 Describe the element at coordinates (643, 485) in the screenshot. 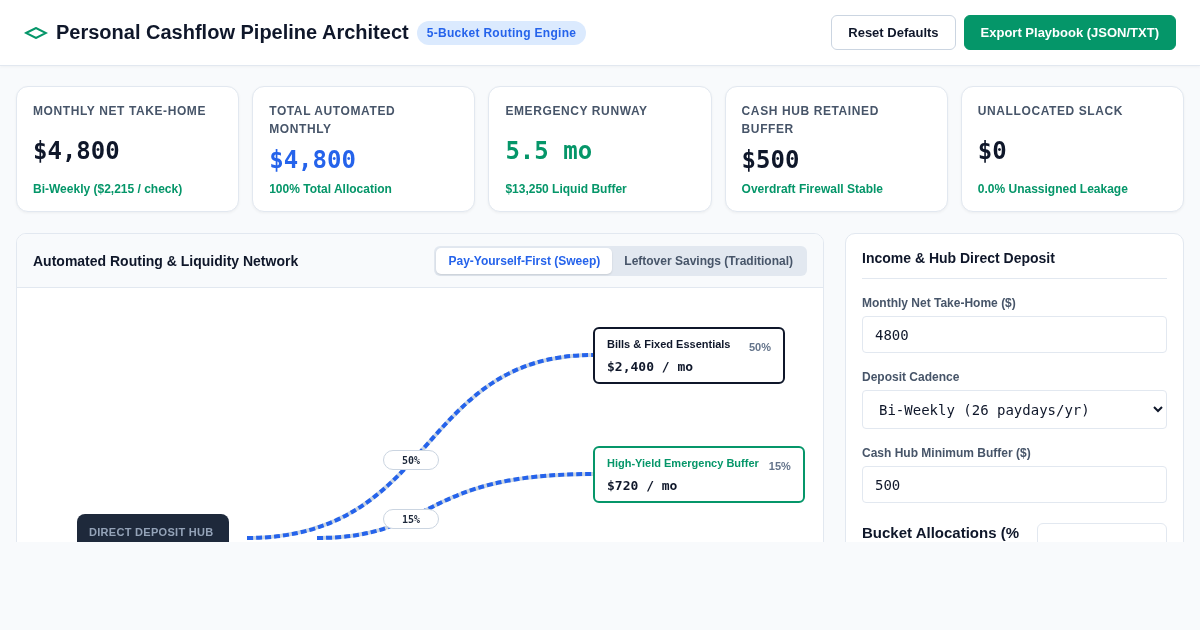

I see `bucket-amount: $720 / mo` at that location.